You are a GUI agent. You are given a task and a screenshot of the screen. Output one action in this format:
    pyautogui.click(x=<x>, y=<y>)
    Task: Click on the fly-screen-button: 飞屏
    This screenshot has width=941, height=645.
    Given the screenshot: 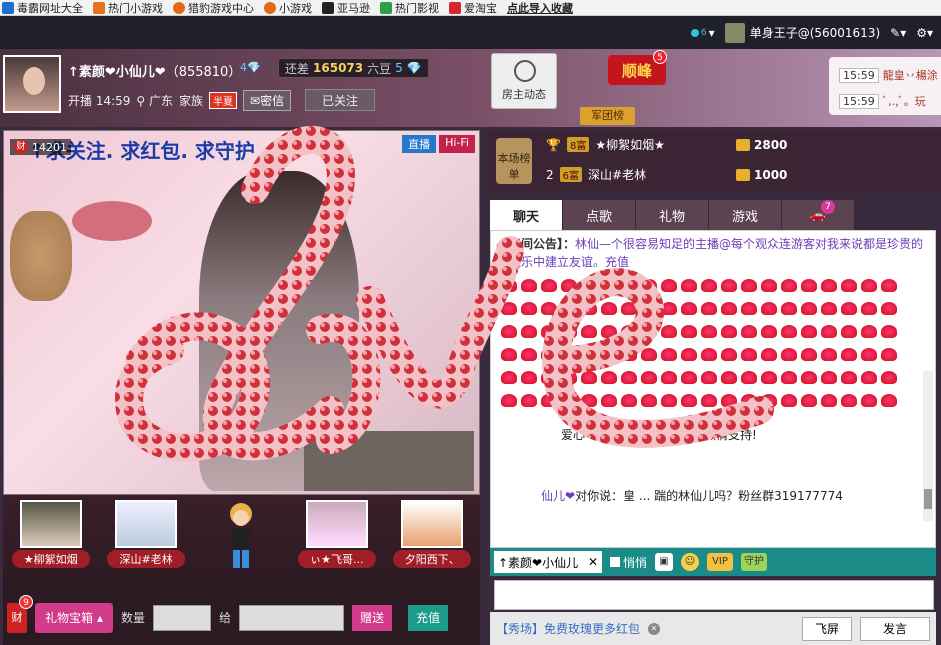 What is the action you would take?
    pyautogui.click(x=827, y=628)
    